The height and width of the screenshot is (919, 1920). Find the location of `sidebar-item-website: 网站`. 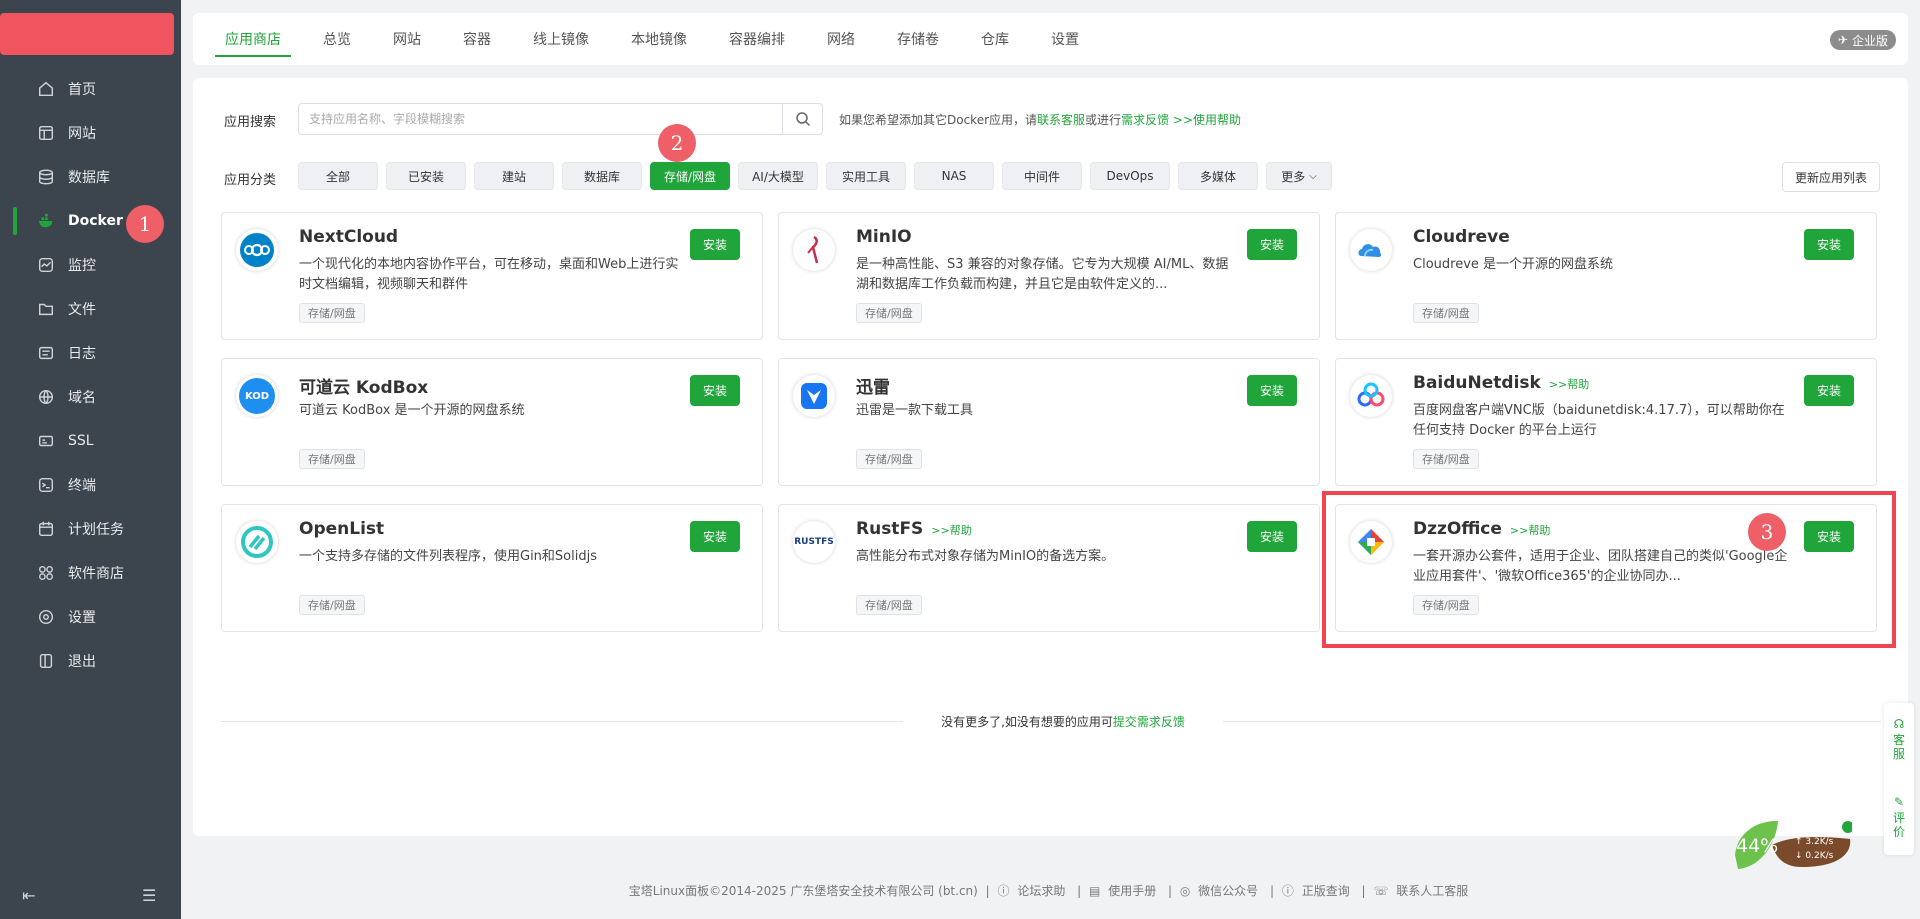

sidebar-item-website: 网站 is located at coordinates (90, 133).